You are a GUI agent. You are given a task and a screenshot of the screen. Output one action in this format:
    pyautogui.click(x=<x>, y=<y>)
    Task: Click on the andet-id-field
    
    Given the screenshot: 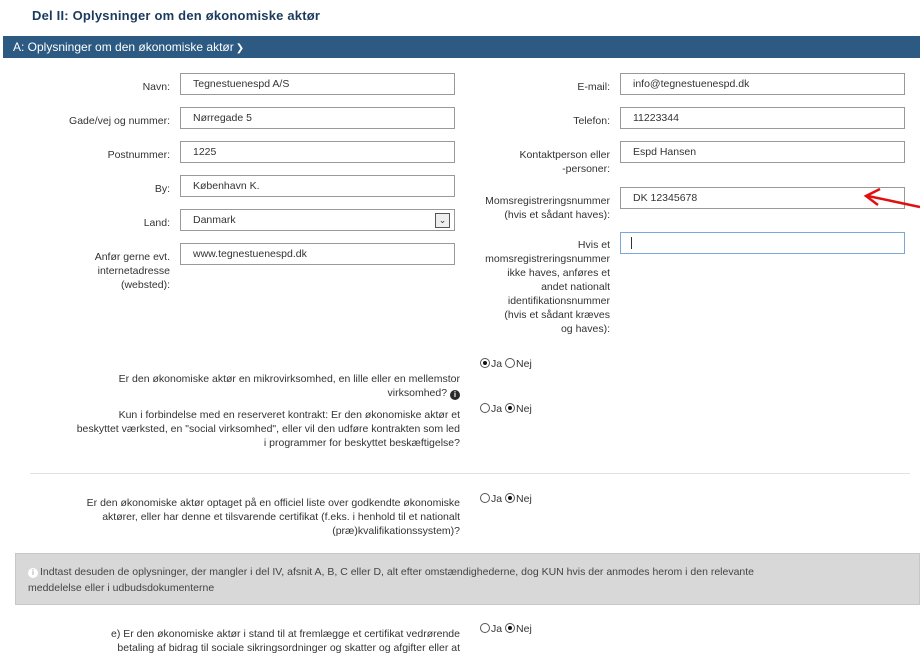 What is the action you would take?
    pyautogui.click(x=762, y=243)
    